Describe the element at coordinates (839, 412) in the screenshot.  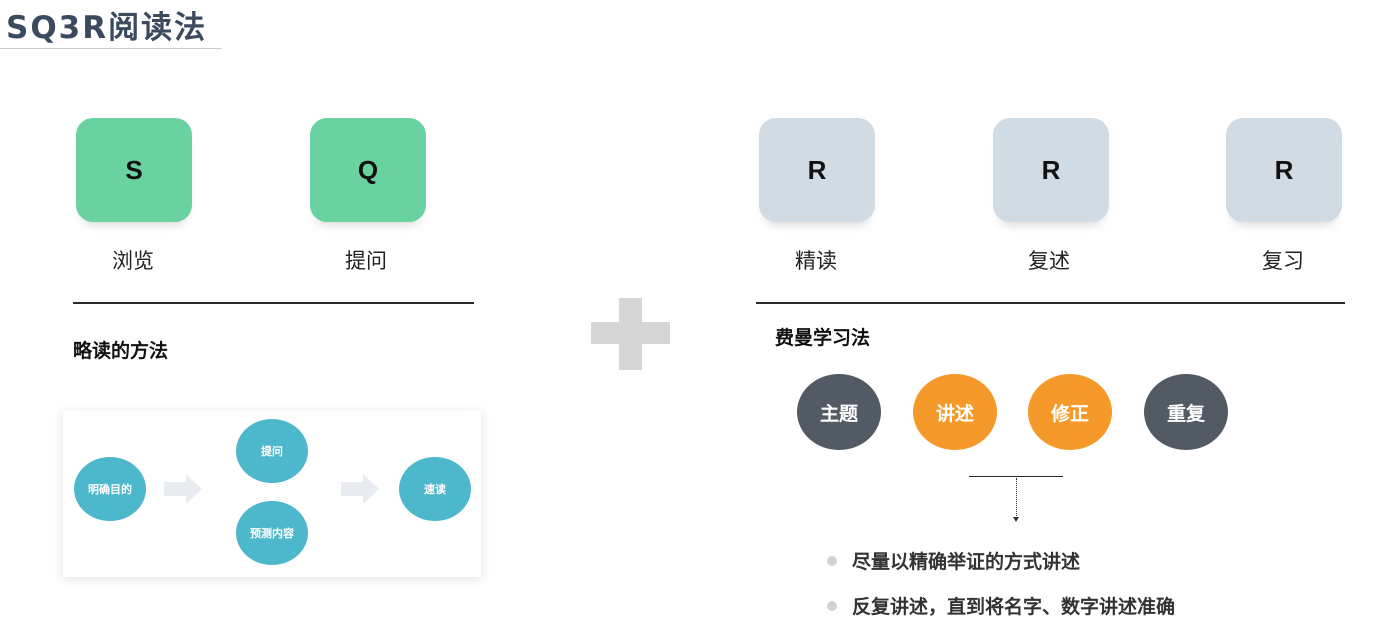
I see `step-topic: 主题` at that location.